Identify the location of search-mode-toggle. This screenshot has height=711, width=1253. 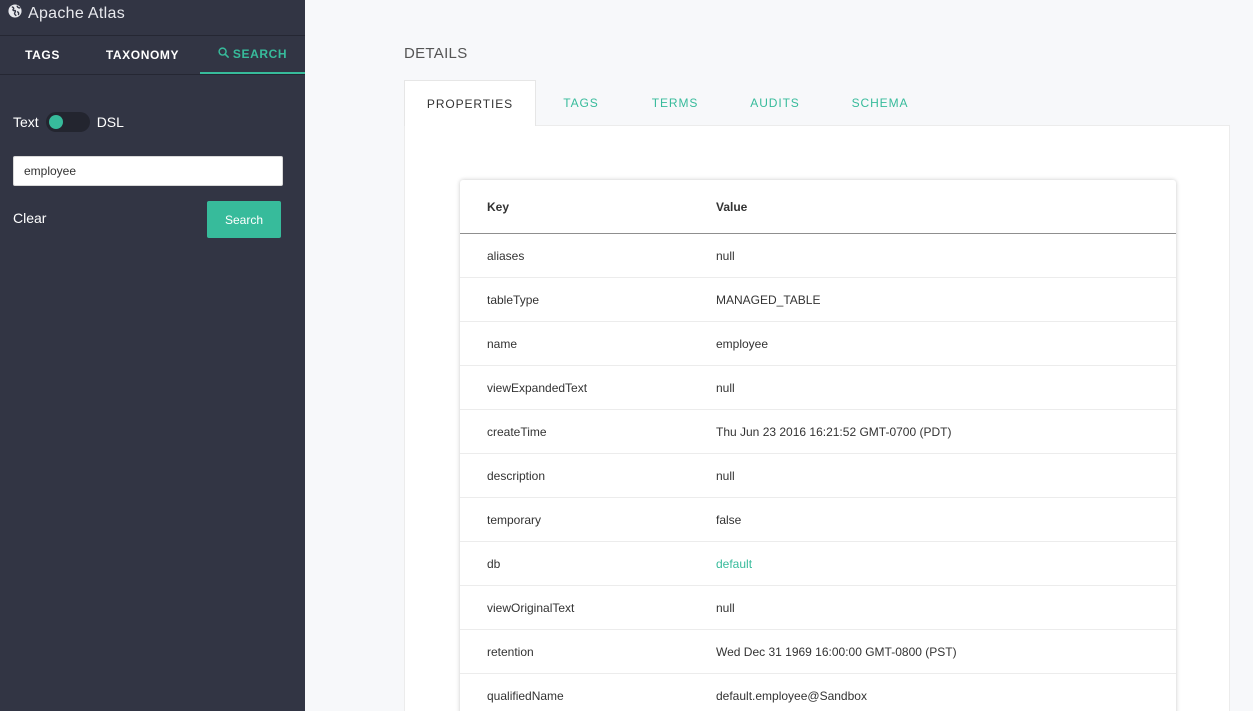
(67, 122).